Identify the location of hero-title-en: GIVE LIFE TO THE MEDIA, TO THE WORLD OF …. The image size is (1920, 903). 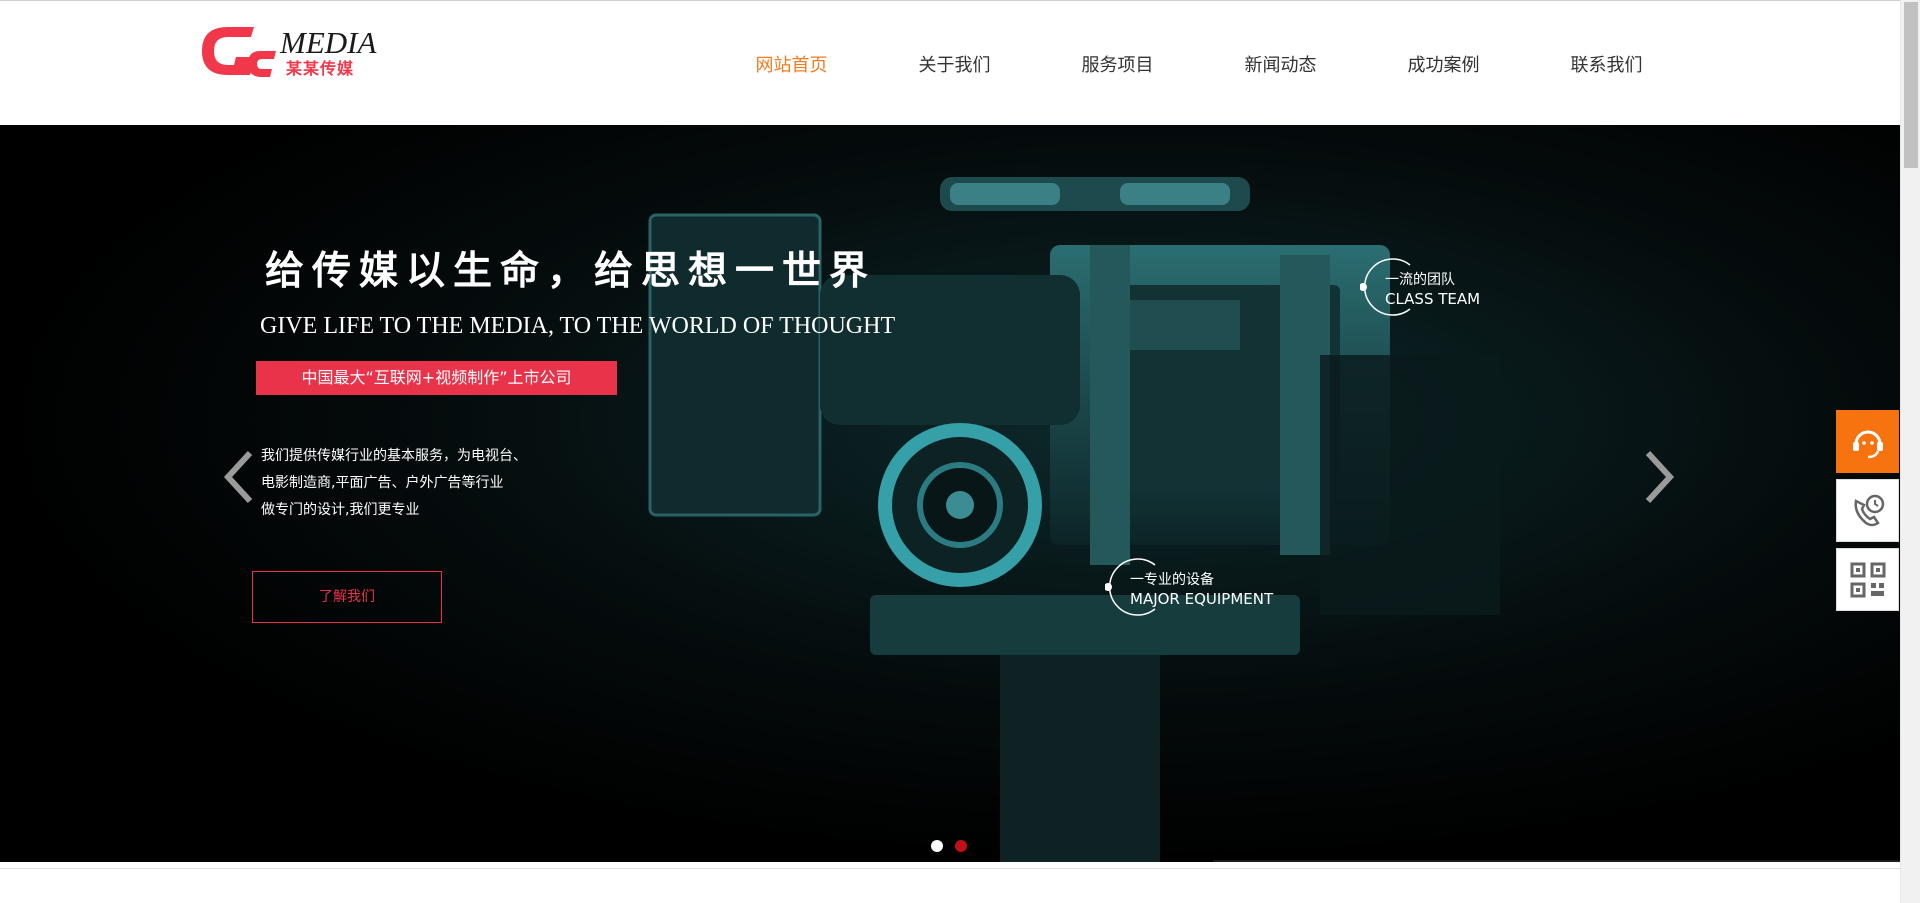
(578, 326).